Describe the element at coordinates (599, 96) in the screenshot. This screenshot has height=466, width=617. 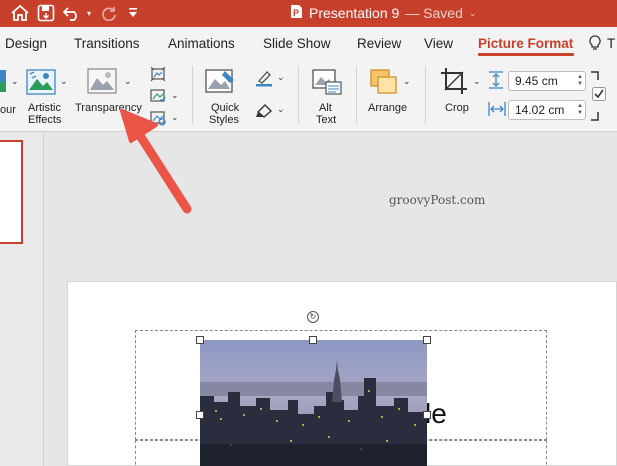
I see `lock-aspect-ratio-checkbox` at that location.